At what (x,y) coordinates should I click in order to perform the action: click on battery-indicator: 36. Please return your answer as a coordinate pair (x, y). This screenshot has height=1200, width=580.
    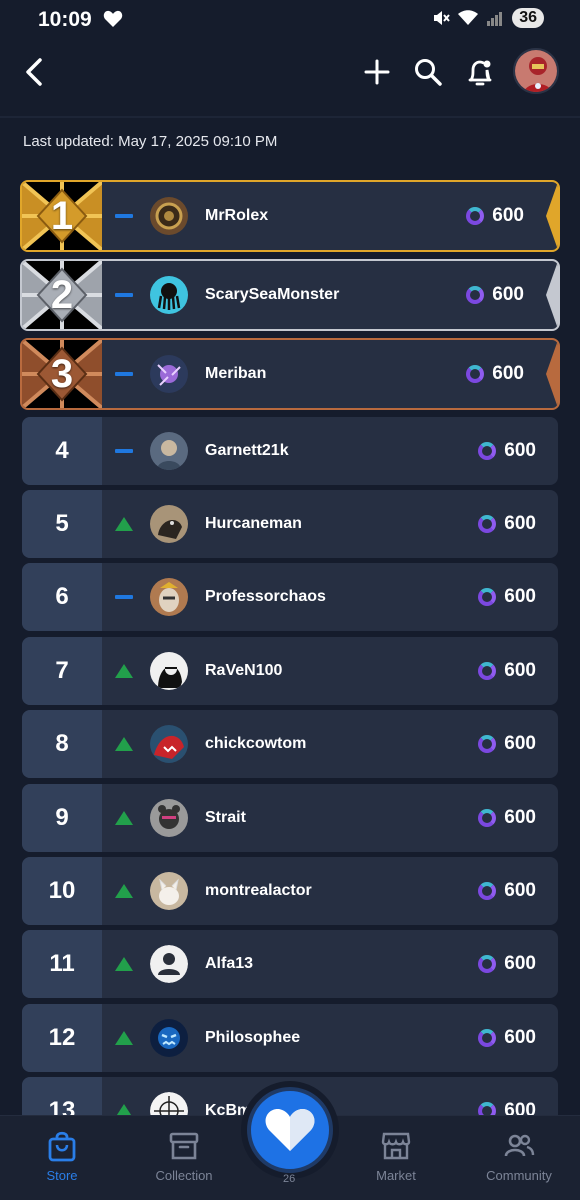
    Looking at the image, I should click on (528, 18).